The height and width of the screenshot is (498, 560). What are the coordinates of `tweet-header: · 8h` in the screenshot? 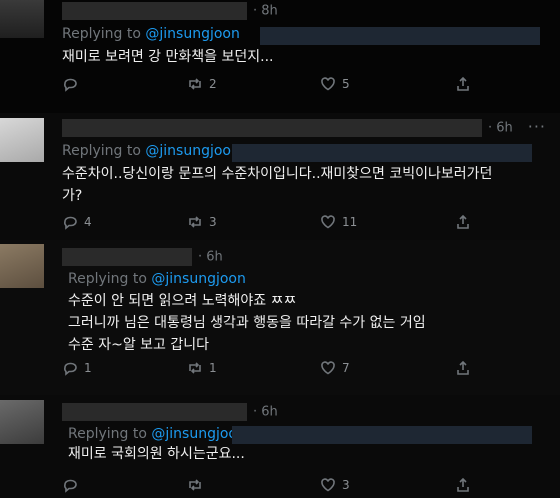 It's located at (170, 11).